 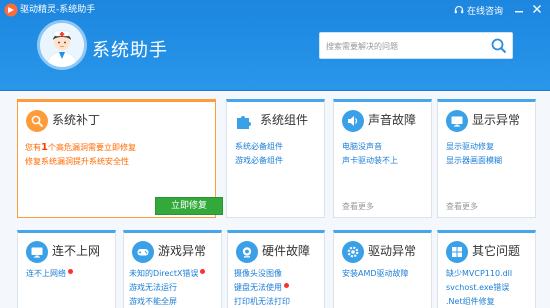 I want to click on fix-now-button: 立即修复, so click(x=189, y=206).